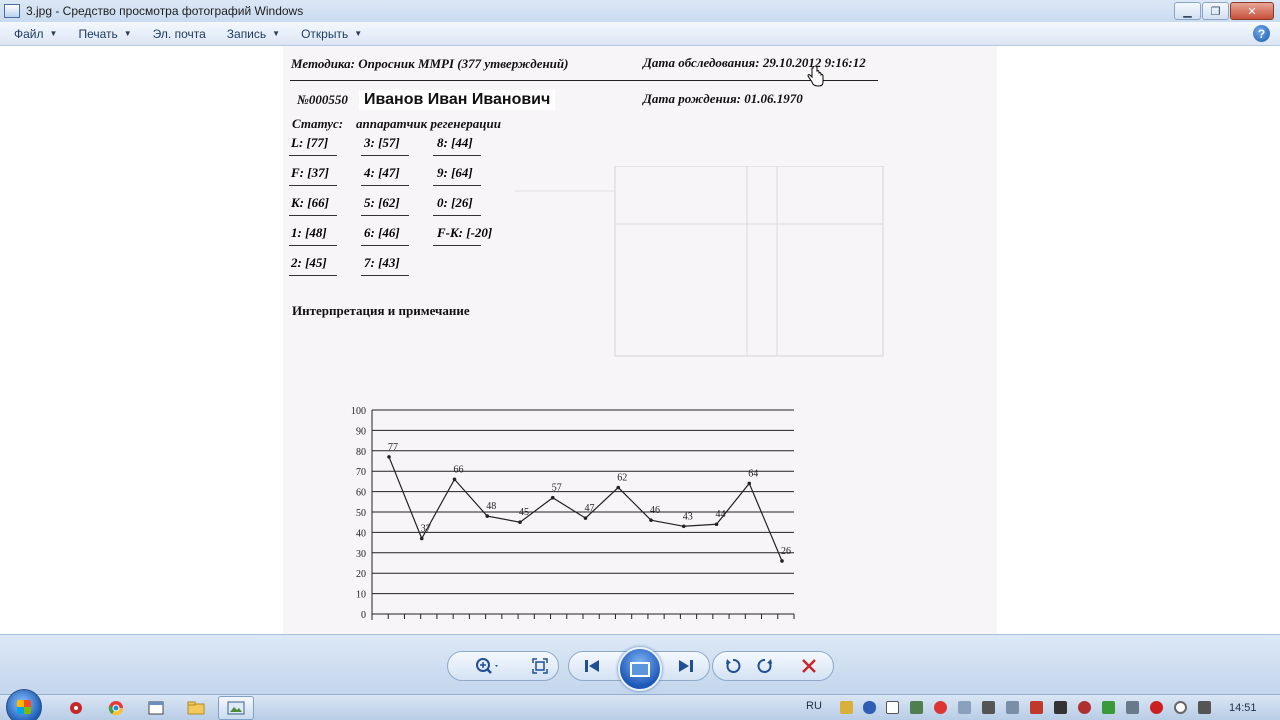  What do you see at coordinates (765, 666) in the screenshot?
I see `rotate-right-icon` at bounding box center [765, 666].